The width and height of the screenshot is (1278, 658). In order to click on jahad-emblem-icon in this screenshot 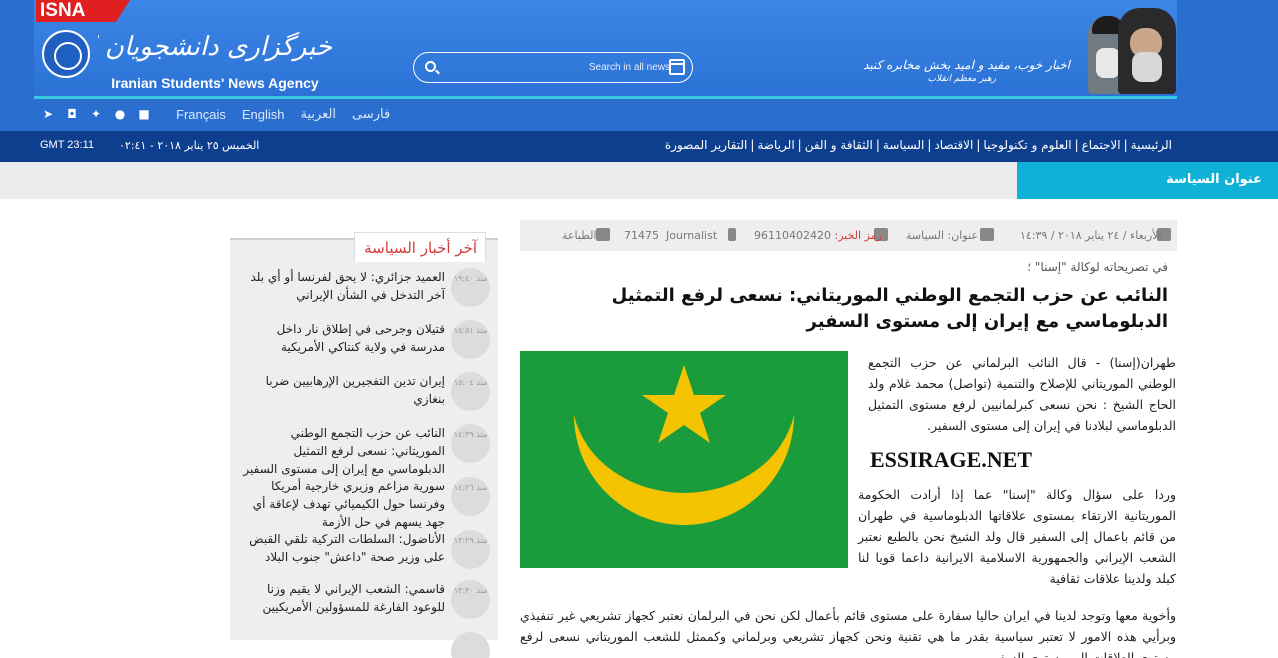, I will do `click(66, 54)`.